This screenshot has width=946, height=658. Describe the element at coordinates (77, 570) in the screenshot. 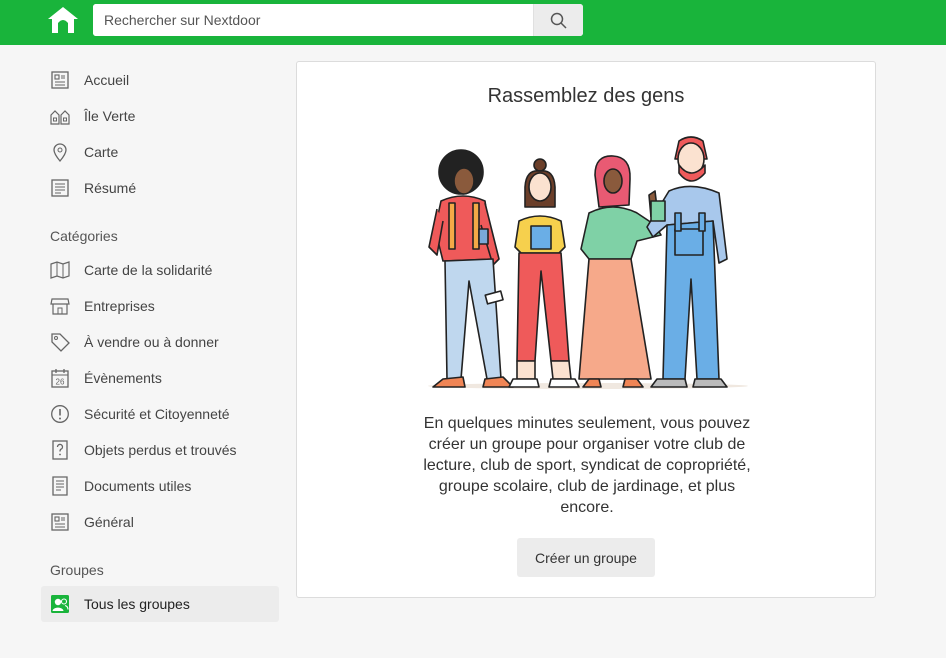

I see `groups-heading: Groupes` at that location.